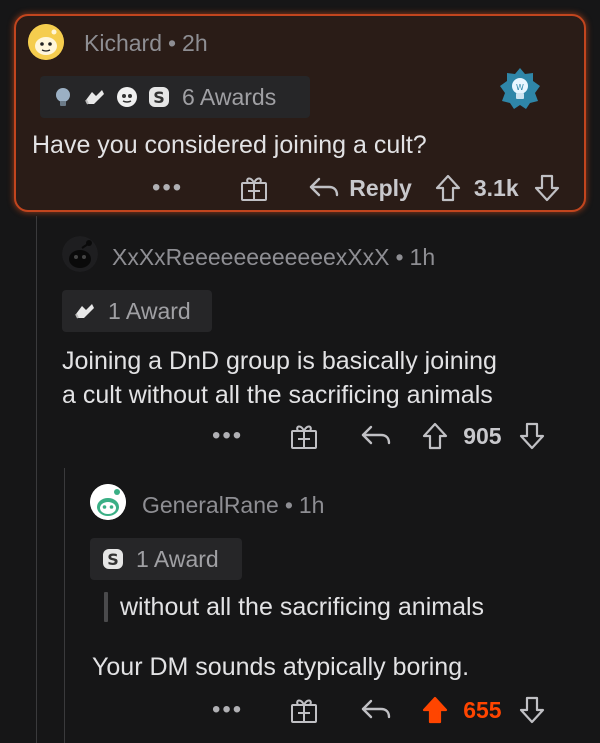  Describe the element at coordinates (279, 361) in the screenshot. I see `comment-line: Joining a DnD group is basically joining` at that location.